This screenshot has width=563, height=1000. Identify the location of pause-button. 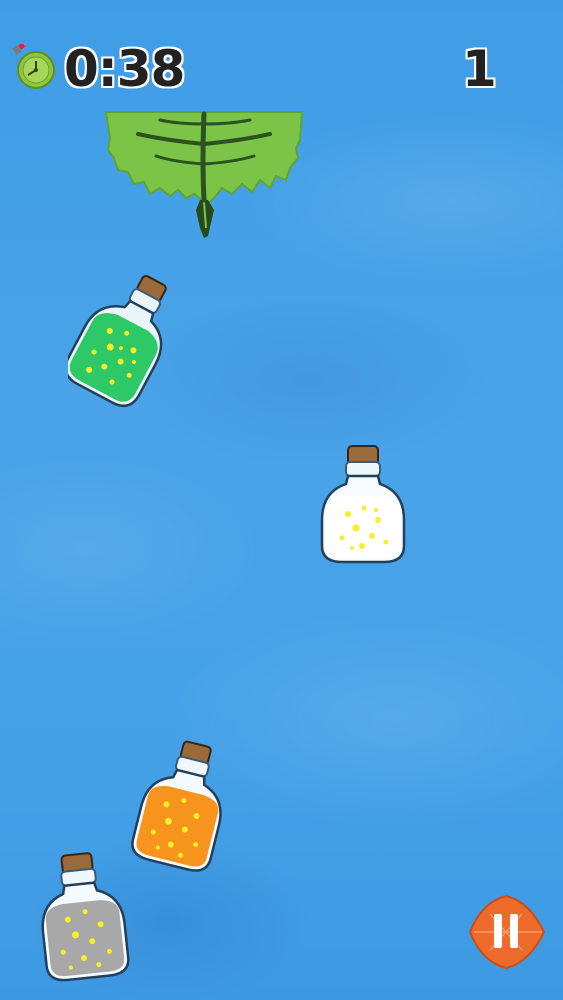
(506, 932).